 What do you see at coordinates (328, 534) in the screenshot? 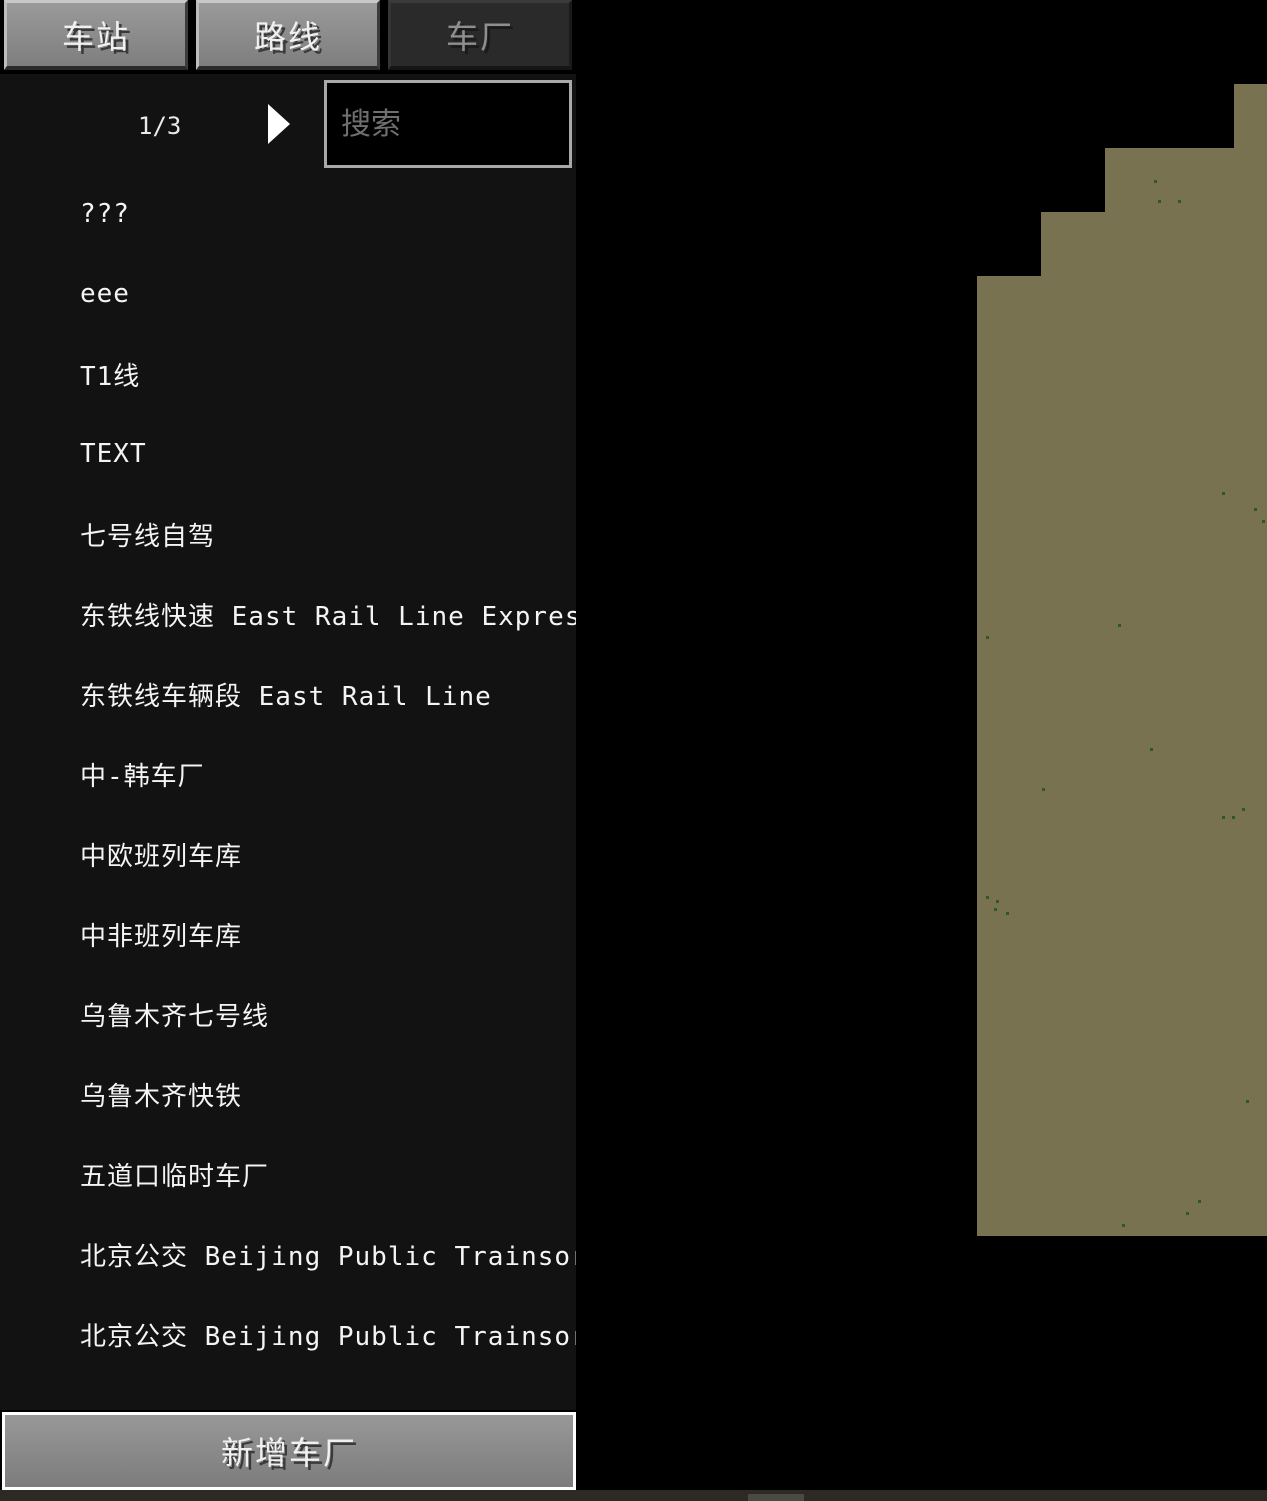
I see `list-item: 七号线自驾` at bounding box center [328, 534].